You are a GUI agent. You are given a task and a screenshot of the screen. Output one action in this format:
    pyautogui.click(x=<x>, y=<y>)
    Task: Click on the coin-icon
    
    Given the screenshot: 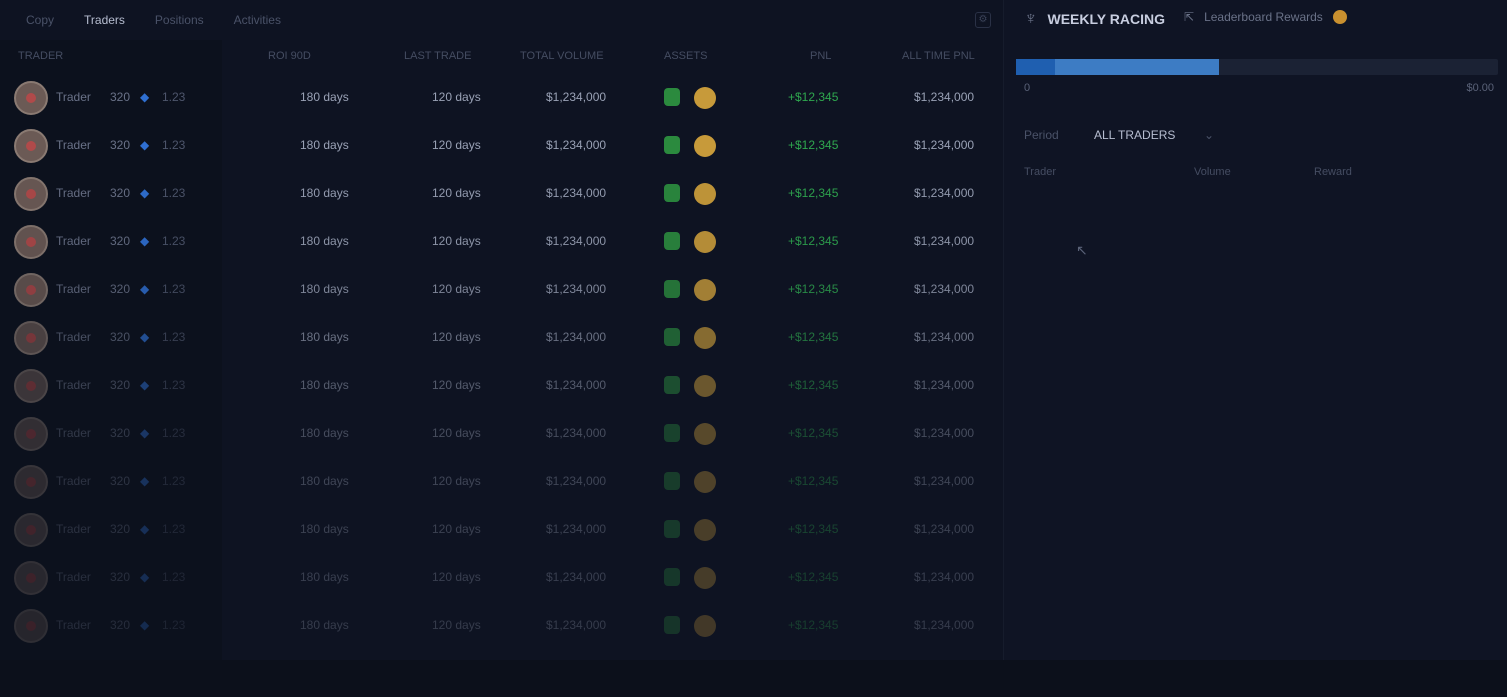 What is the action you would take?
    pyautogui.click(x=1339, y=17)
    